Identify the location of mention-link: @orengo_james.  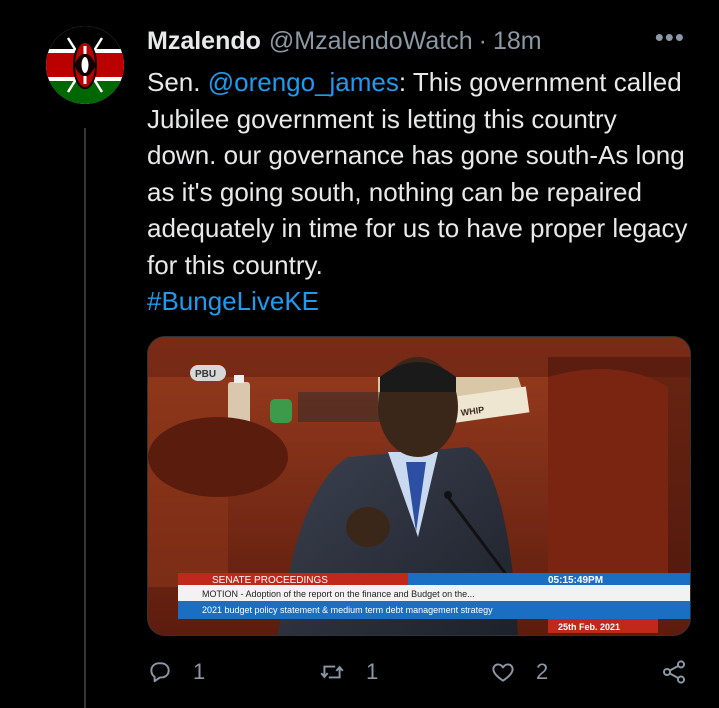
(303, 82).